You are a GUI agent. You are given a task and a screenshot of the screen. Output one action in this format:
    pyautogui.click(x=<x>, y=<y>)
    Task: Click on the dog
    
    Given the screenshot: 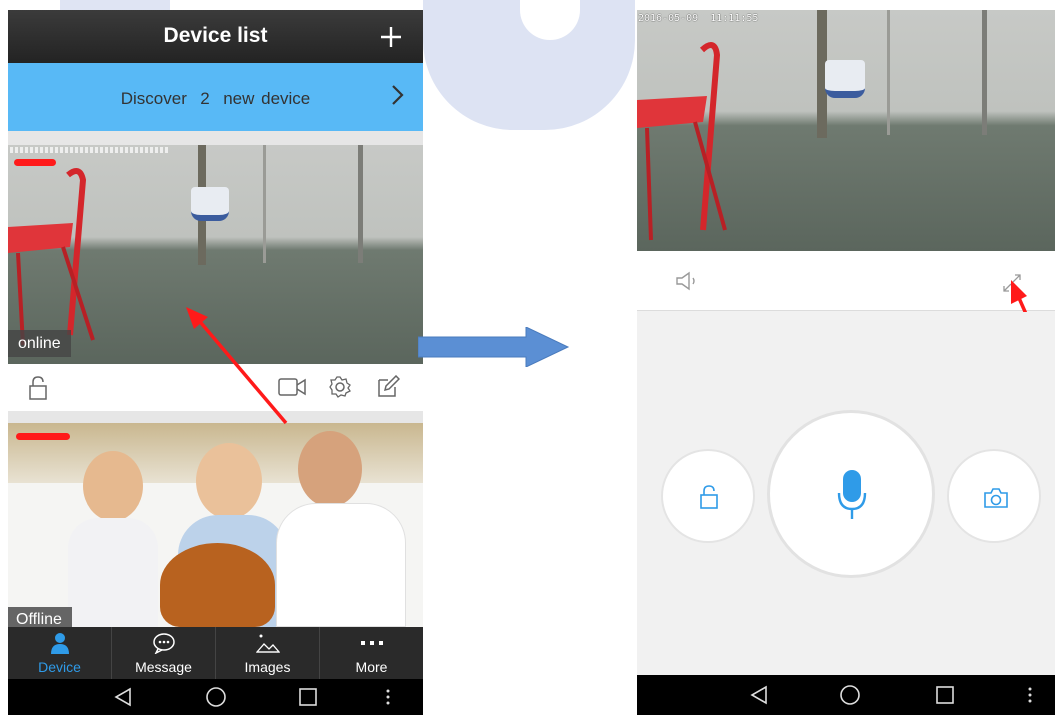 What is the action you would take?
    pyautogui.click(x=217, y=585)
    